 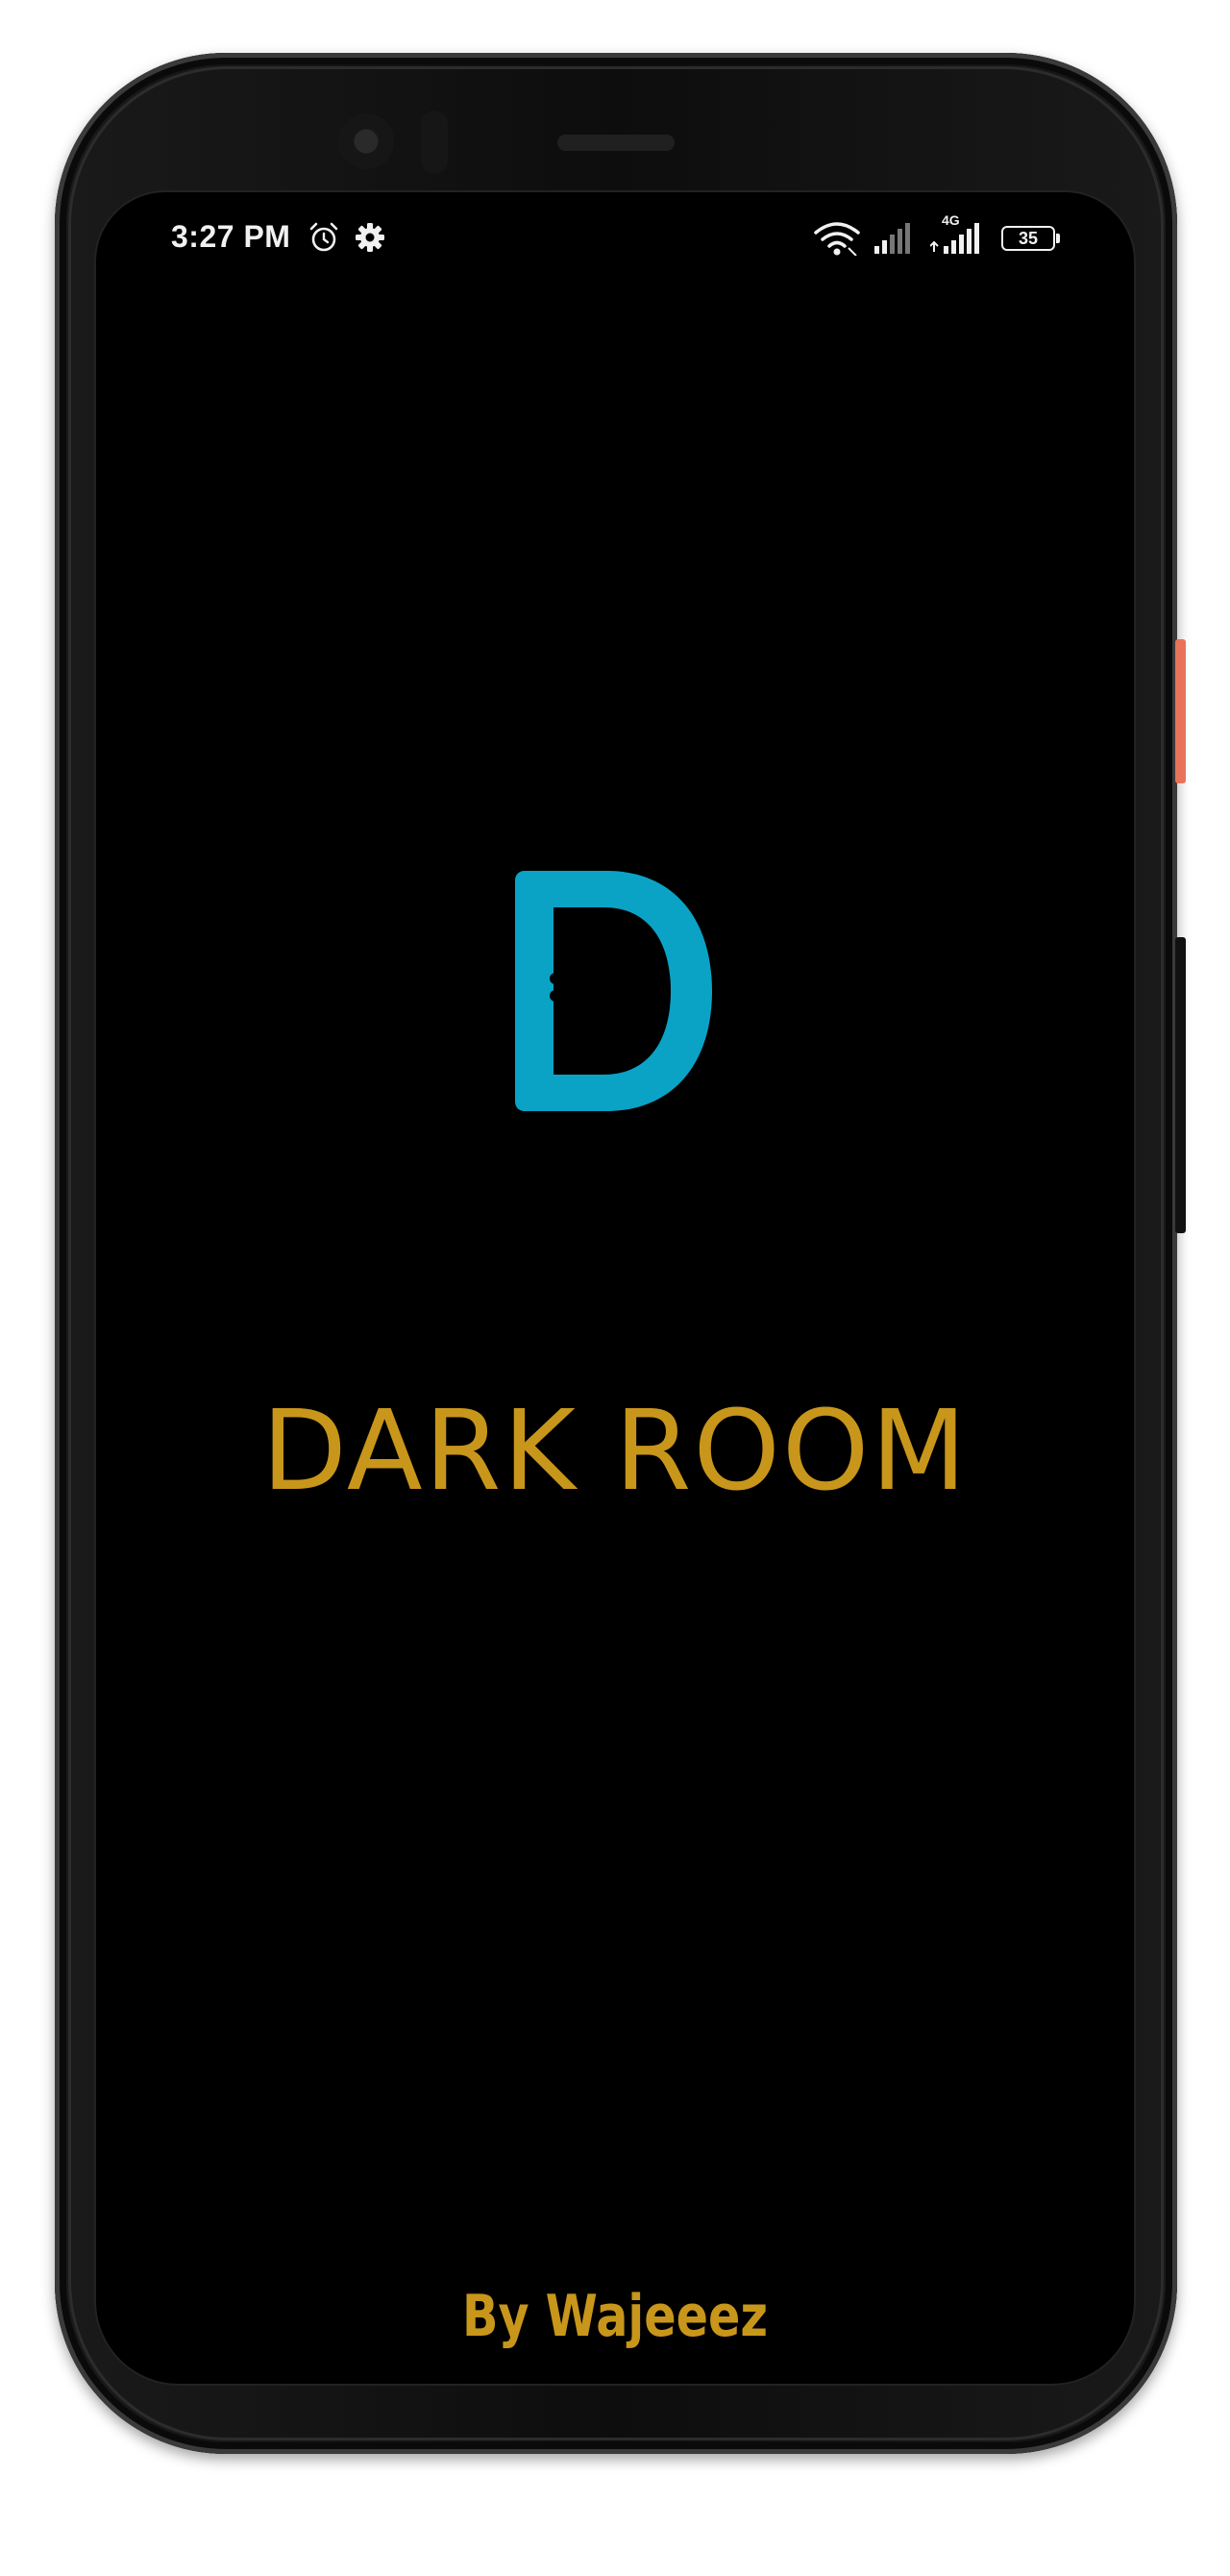 I want to click on app-logo-d, so click(x=613, y=991).